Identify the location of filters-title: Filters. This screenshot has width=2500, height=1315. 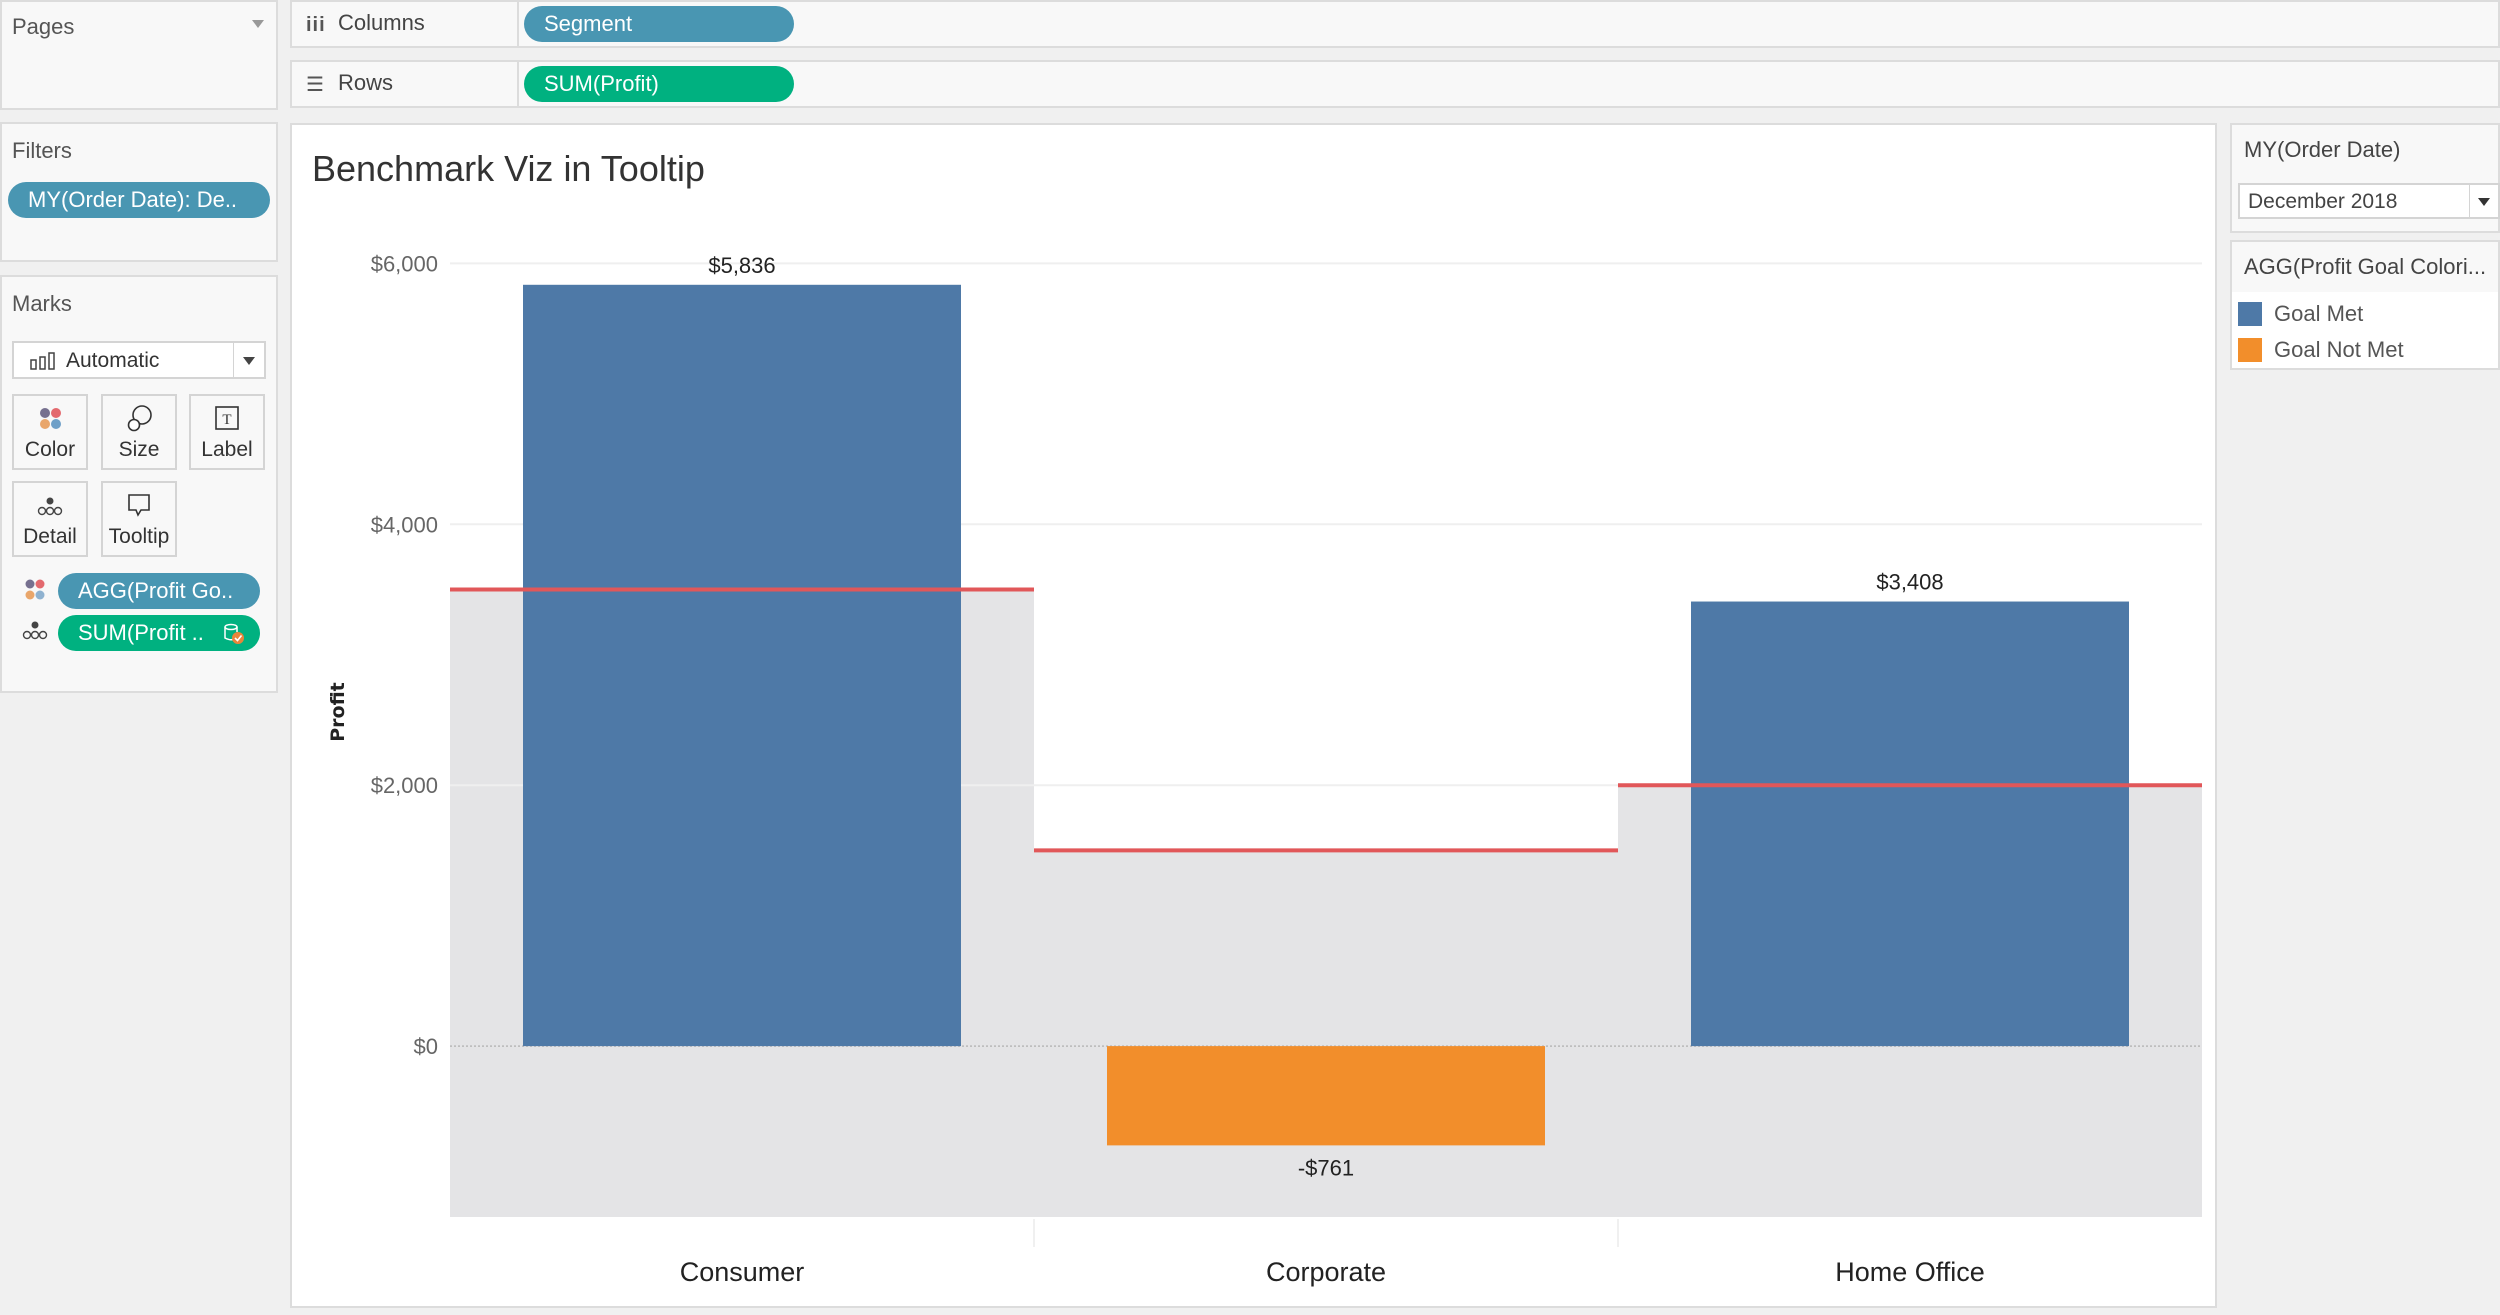
(42, 150).